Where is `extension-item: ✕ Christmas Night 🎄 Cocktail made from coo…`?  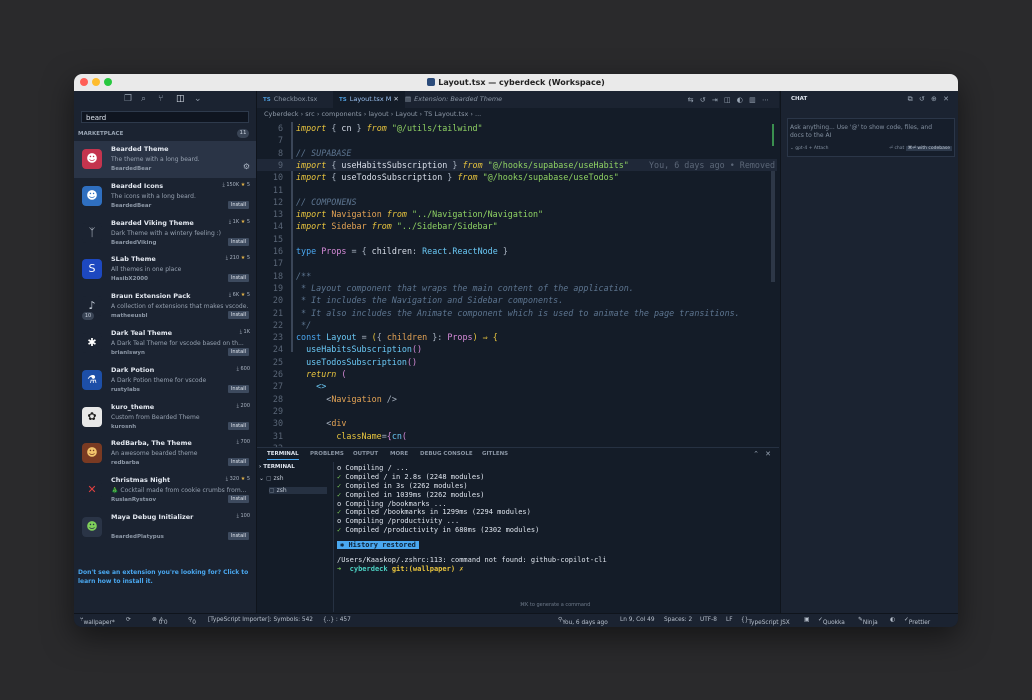 extension-item: ✕ Christmas Night 🎄 Cocktail made from coo… is located at coordinates (165, 490).